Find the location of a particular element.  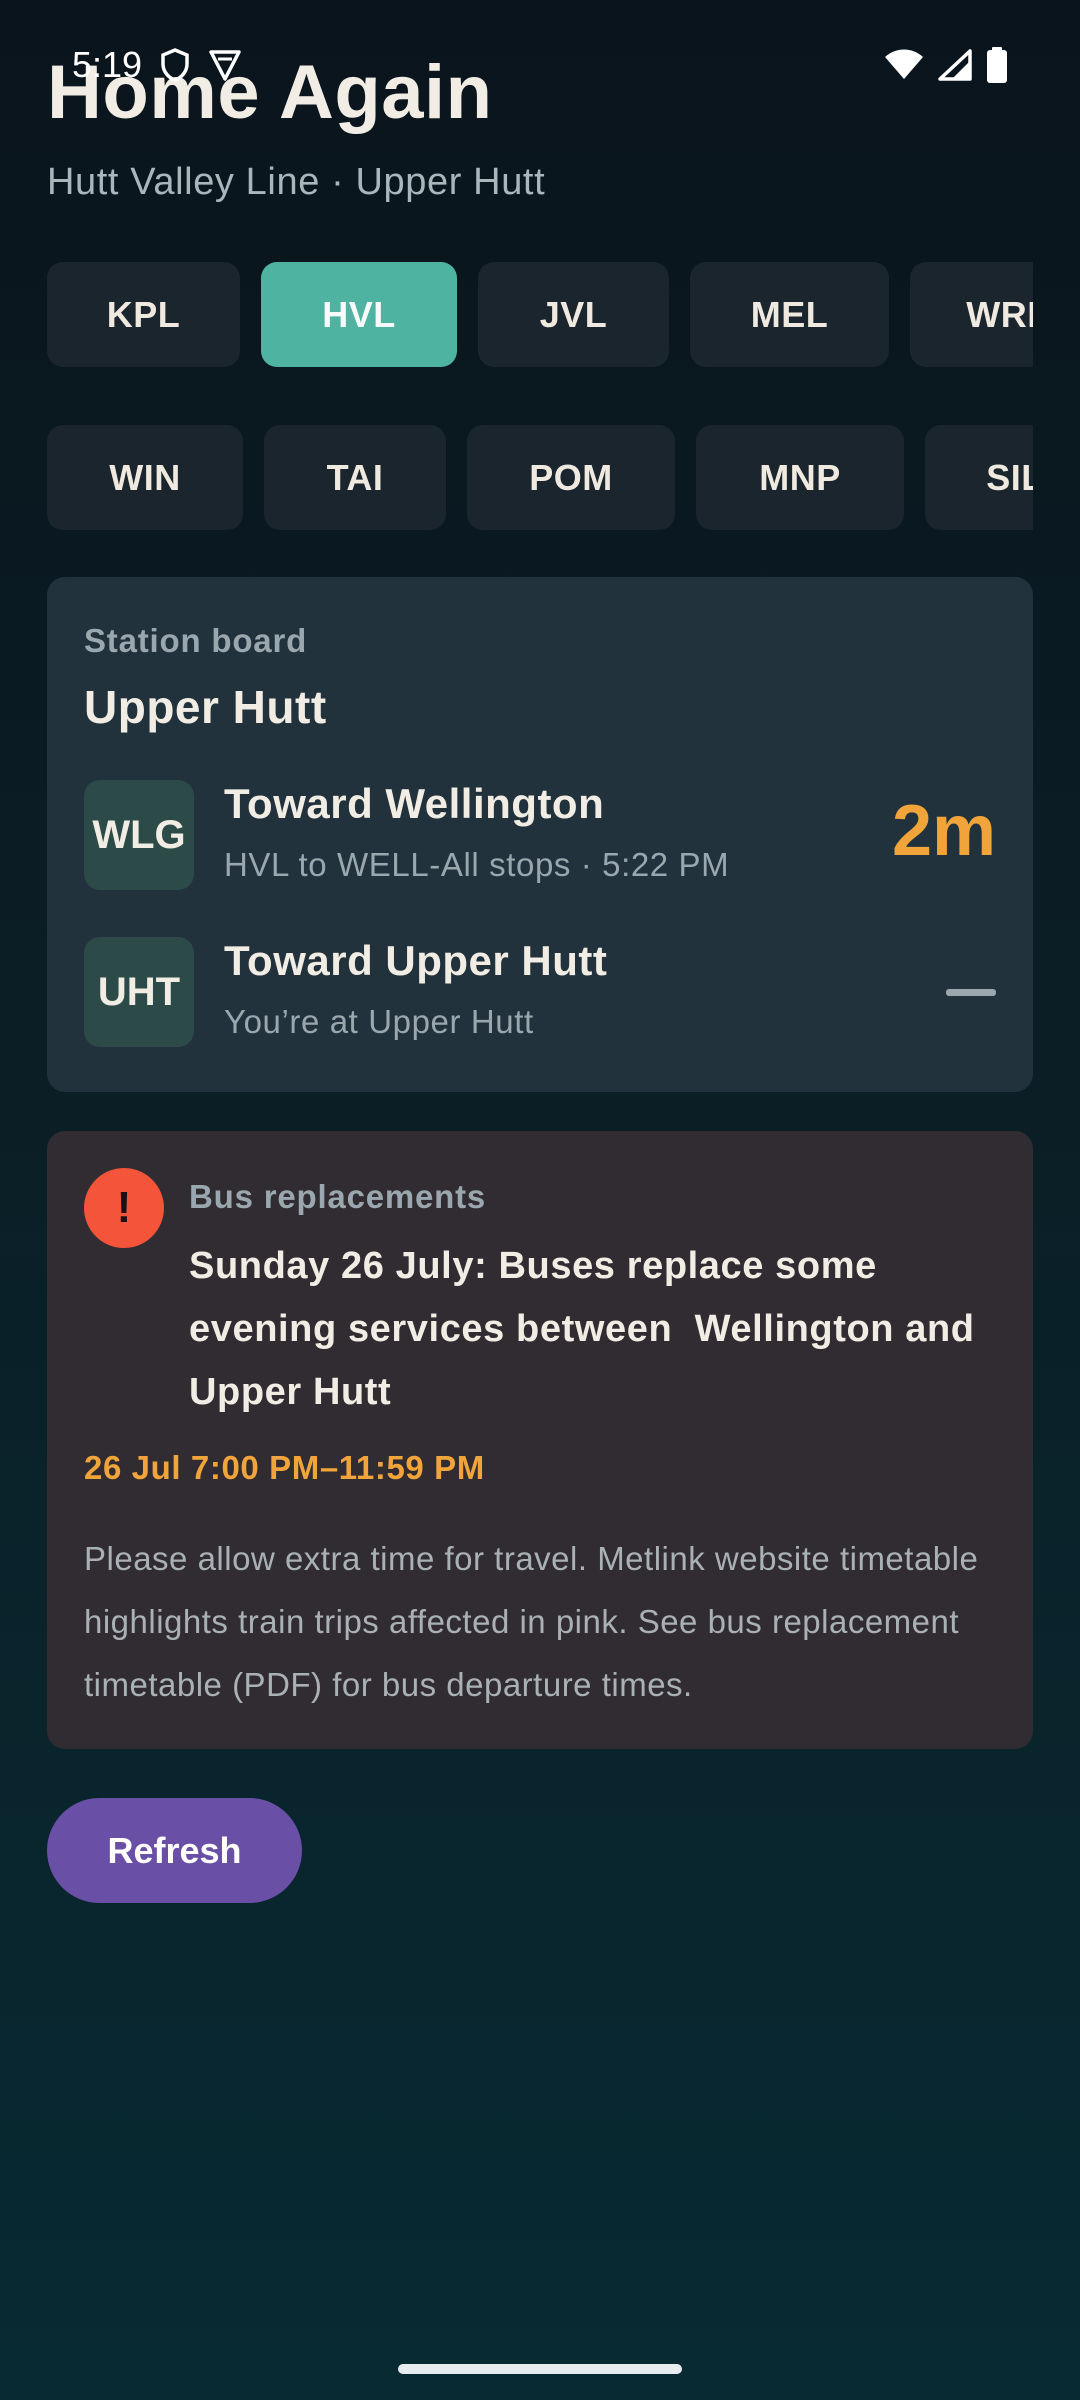

line-chip-track: KPL HVL JVL MEL WRL is located at coordinates (540, 314).